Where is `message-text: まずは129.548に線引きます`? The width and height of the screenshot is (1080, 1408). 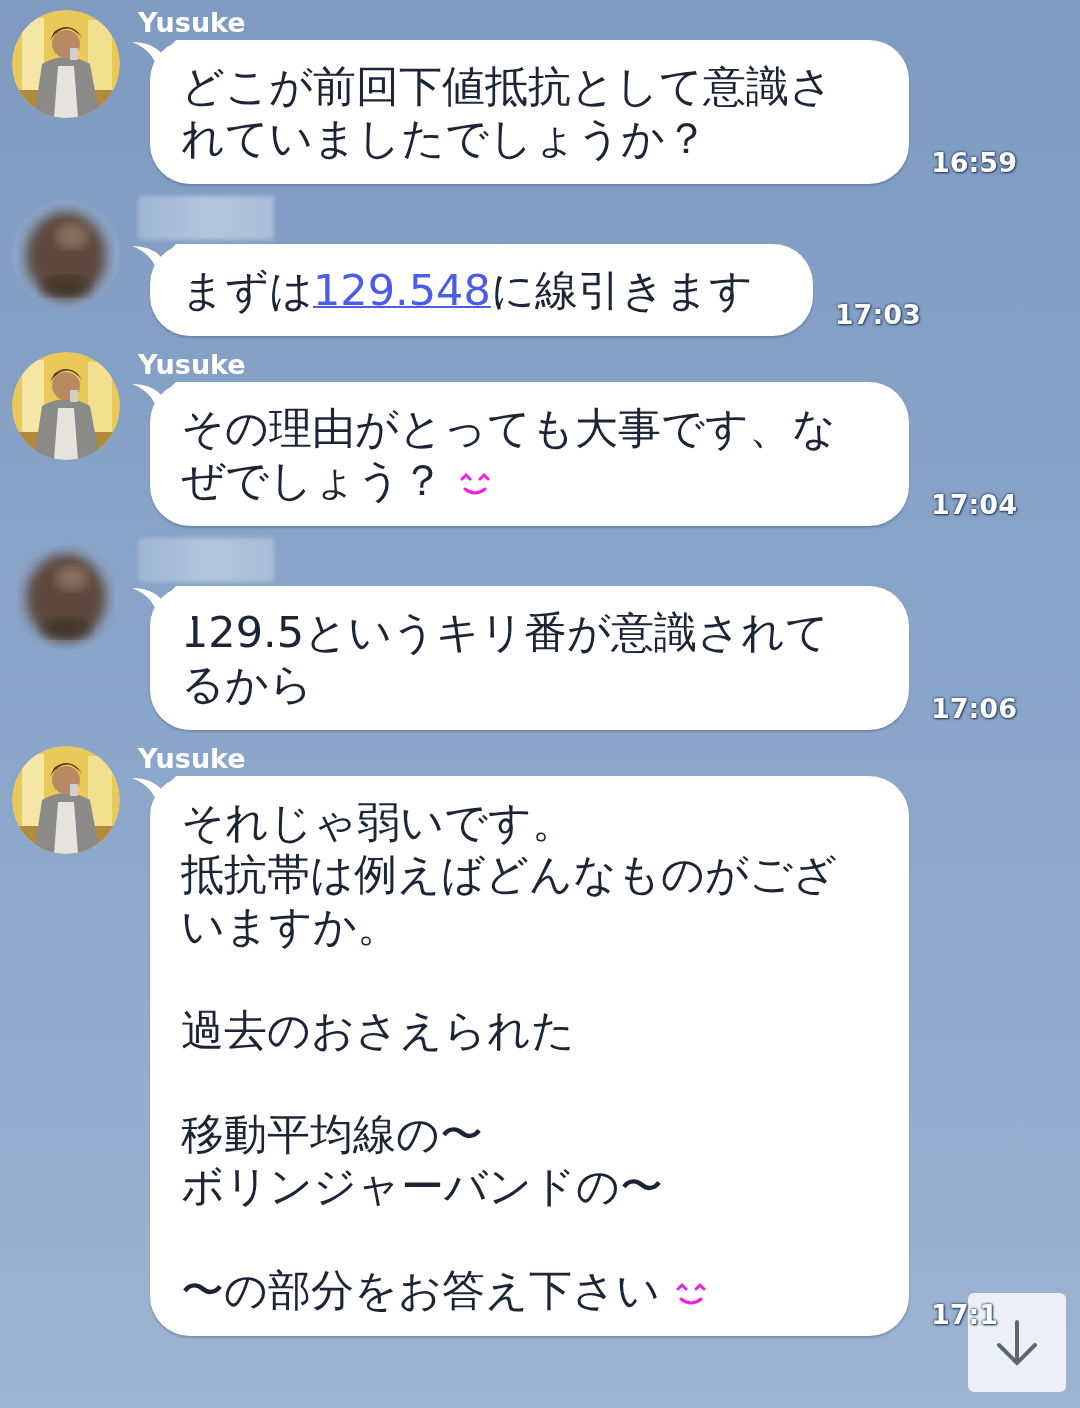 message-text: まずは129.548に線引きます is located at coordinates (467, 290).